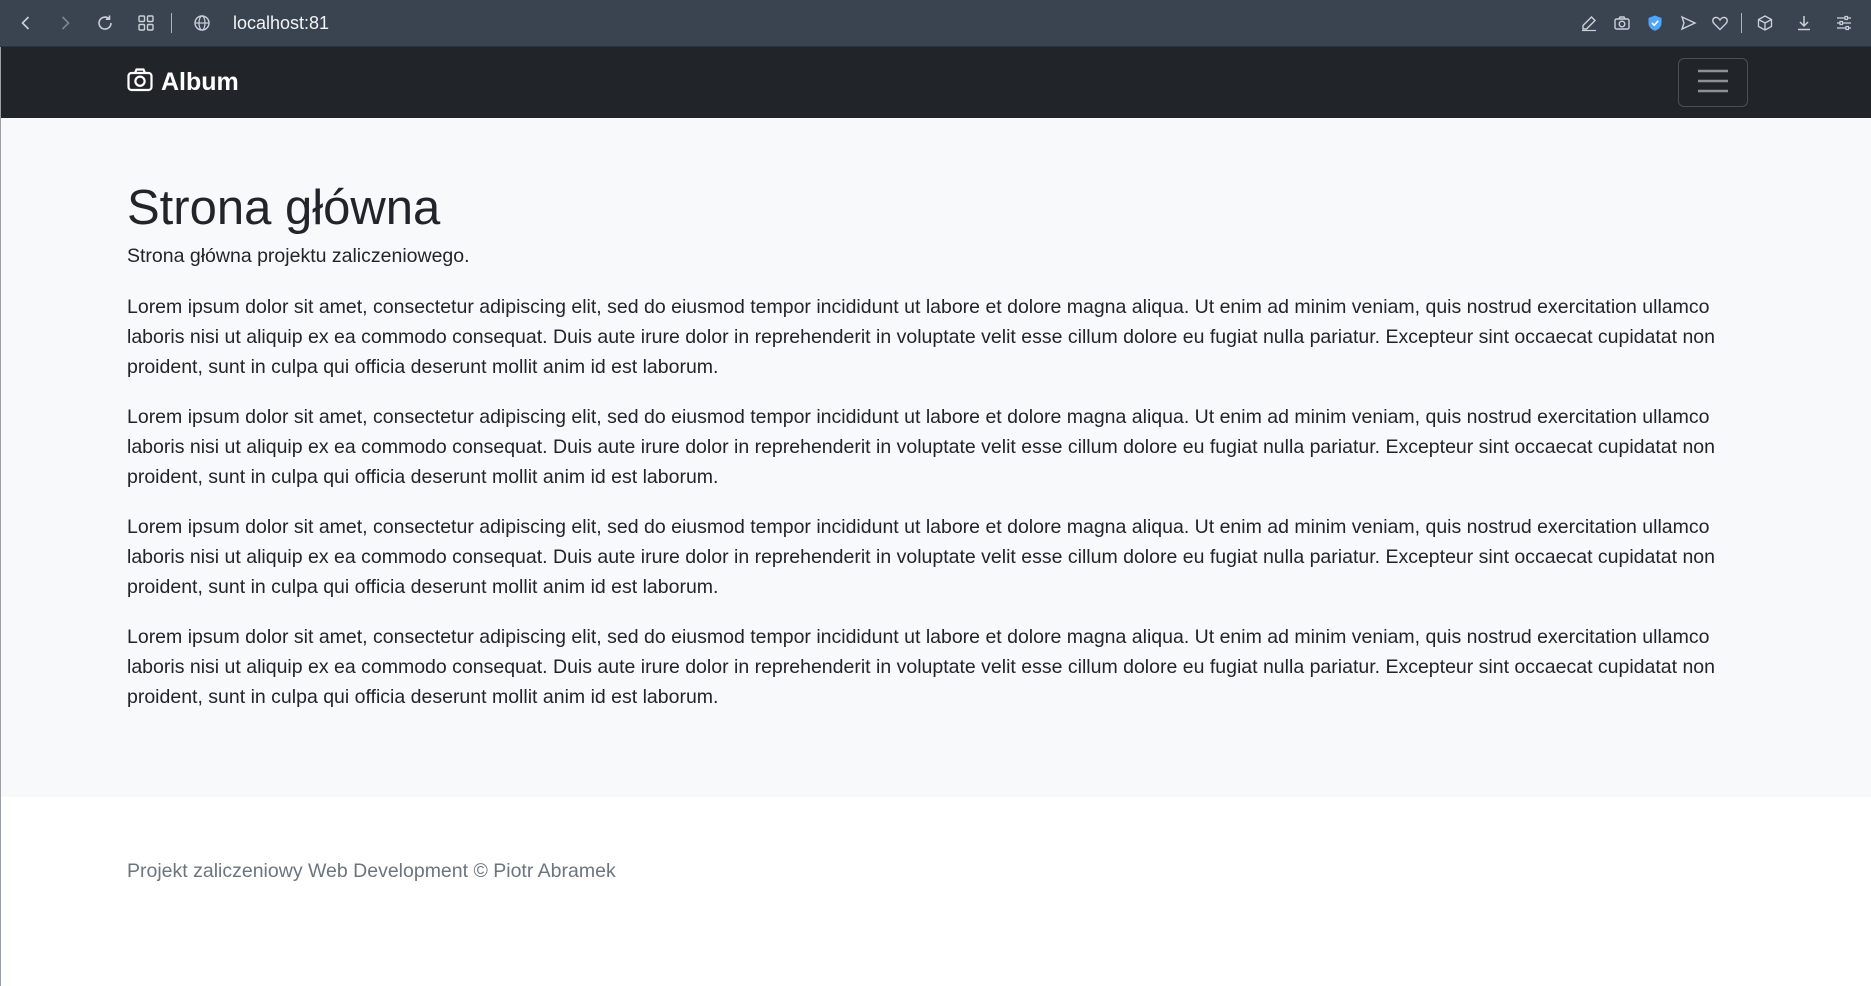 This screenshot has width=1871, height=986. I want to click on page-title: Strona główna, so click(284, 208).